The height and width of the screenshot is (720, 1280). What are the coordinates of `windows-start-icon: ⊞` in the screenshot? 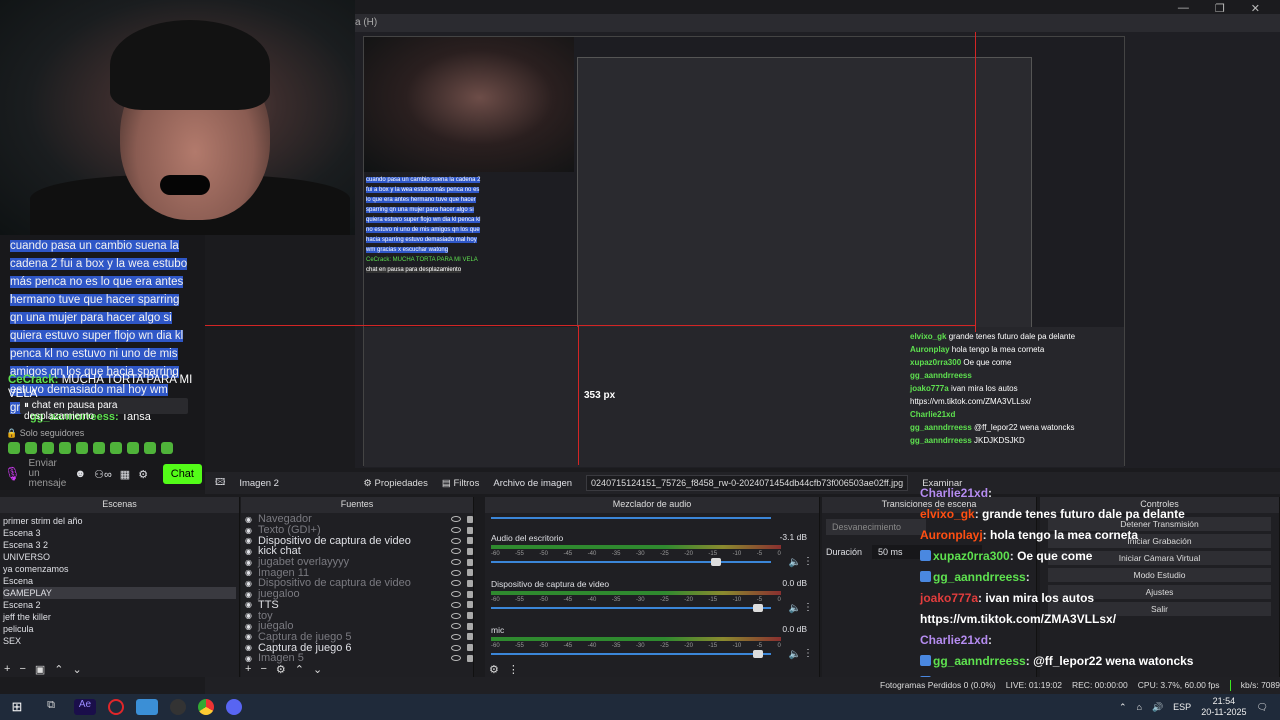 It's located at (17, 707).